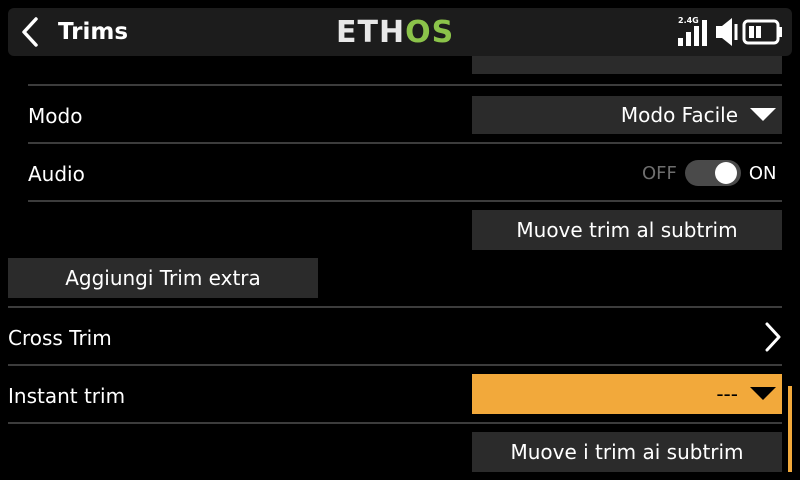  Describe the element at coordinates (659, 173) in the screenshot. I see `toggle-off-label: OFF` at that location.